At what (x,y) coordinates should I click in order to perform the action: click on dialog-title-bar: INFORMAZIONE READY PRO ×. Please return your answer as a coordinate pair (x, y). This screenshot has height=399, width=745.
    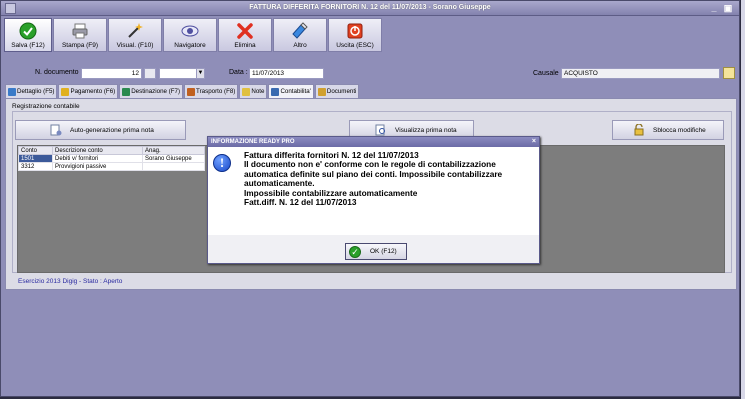
    Looking at the image, I should click on (373, 142).